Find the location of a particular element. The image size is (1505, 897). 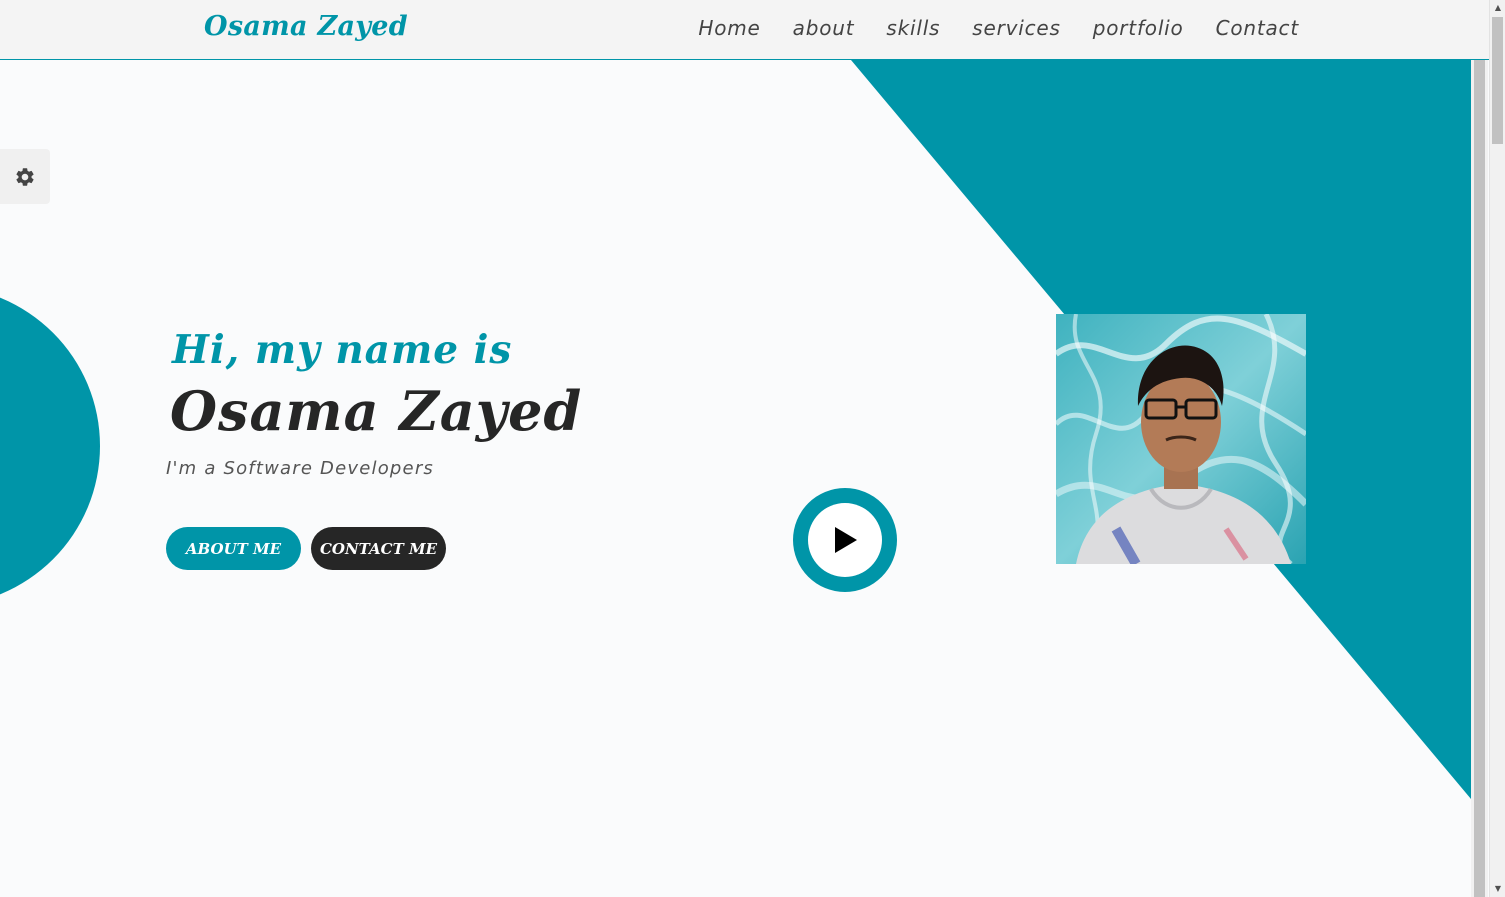

brand-logo: Osama Zayed is located at coordinates (306, 26).